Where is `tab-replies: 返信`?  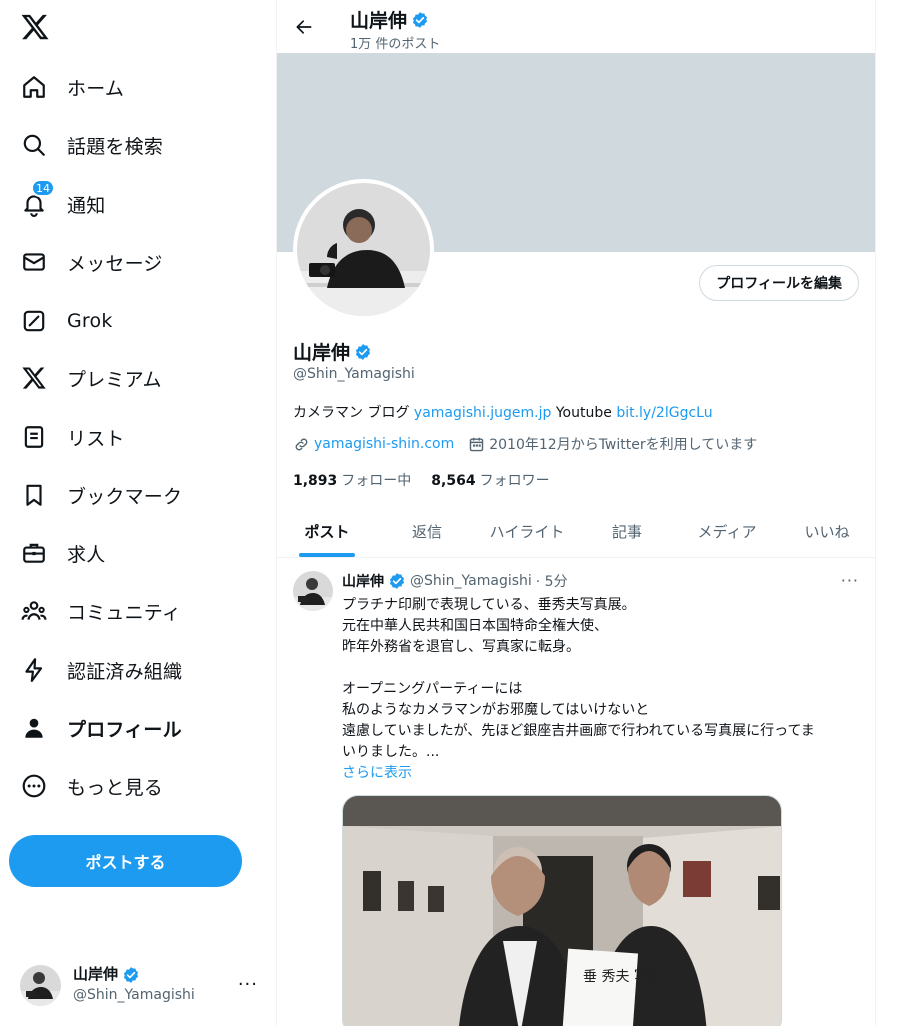 tab-replies: 返信 is located at coordinates (427, 531).